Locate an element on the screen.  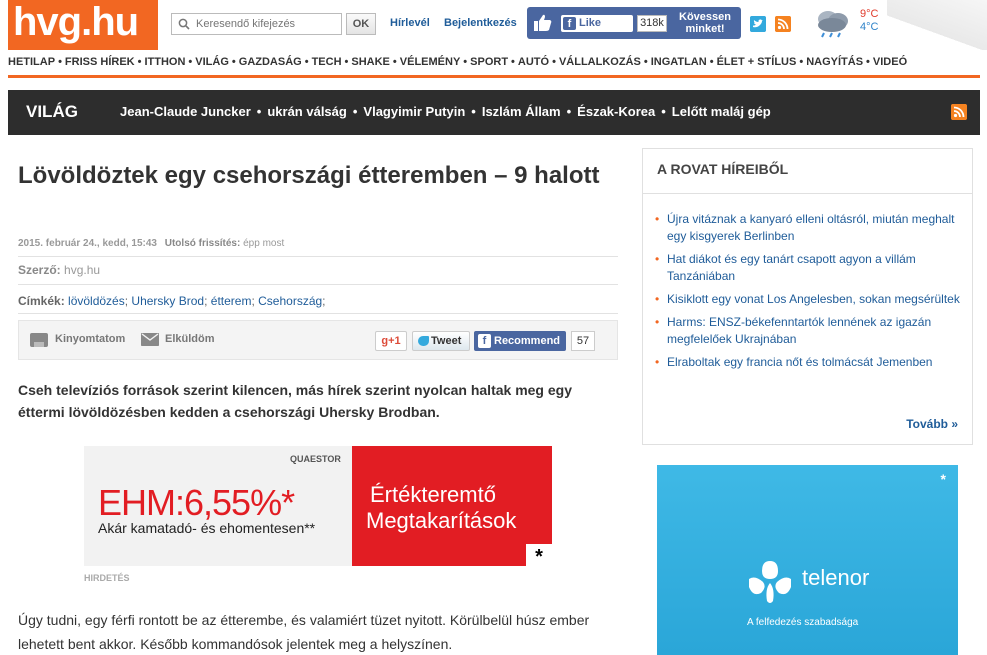
article-datetime: 2015. február 24., kedd, 15:43 is located at coordinates (87, 243).